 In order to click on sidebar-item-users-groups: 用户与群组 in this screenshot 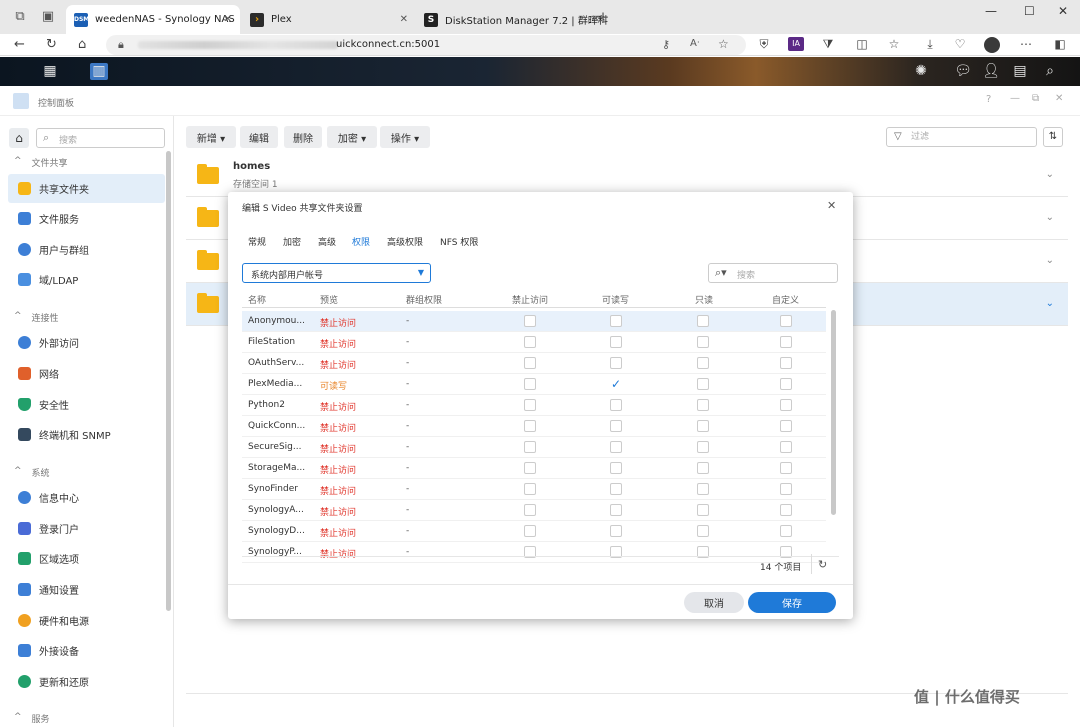, I will do `click(86, 249)`.